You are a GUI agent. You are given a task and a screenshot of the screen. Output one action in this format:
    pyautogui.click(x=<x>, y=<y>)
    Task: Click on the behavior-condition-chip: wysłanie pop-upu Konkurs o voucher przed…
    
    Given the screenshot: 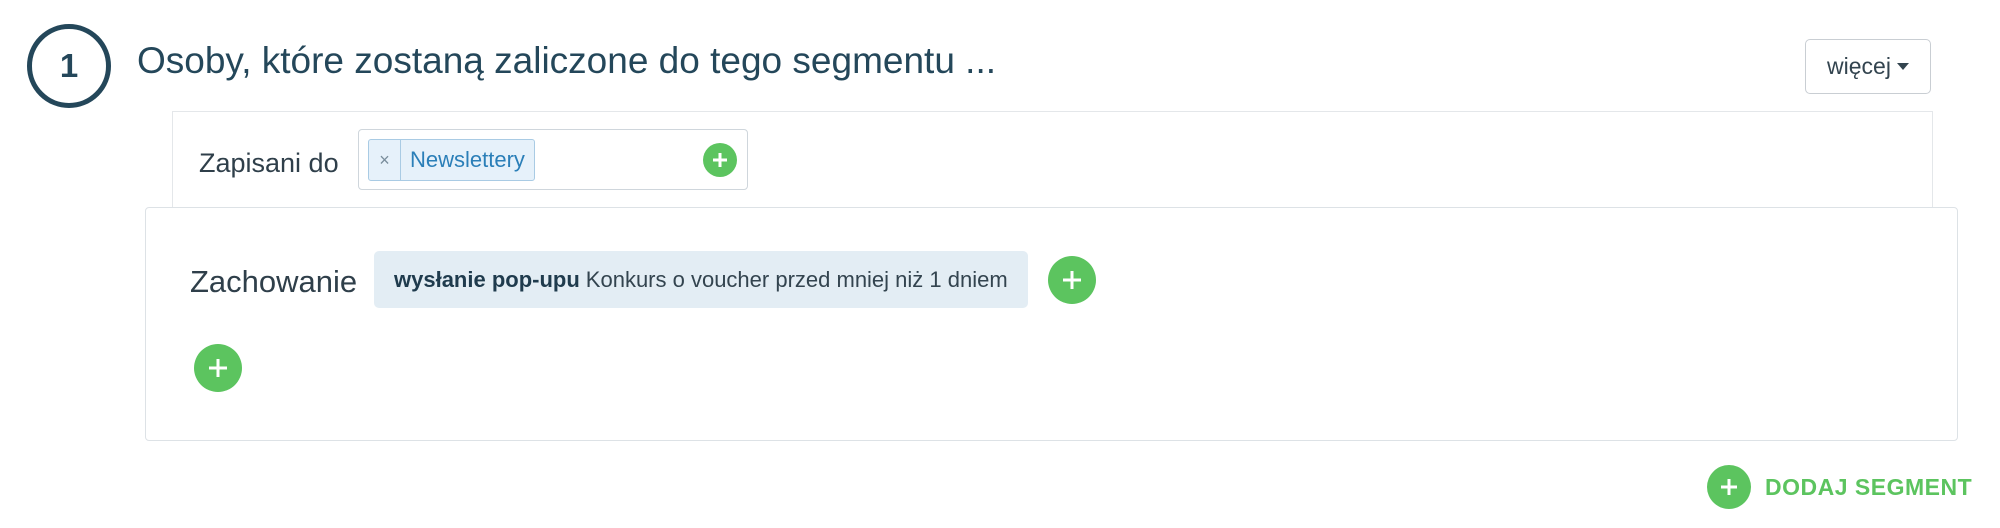 What is the action you would take?
    pyautogui.click(x=701, y=279)
    